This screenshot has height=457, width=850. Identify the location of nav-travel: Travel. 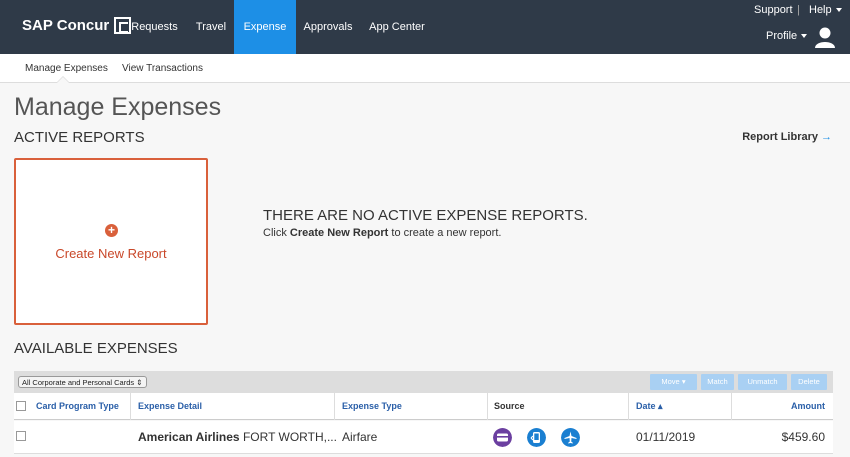
(211, 27).